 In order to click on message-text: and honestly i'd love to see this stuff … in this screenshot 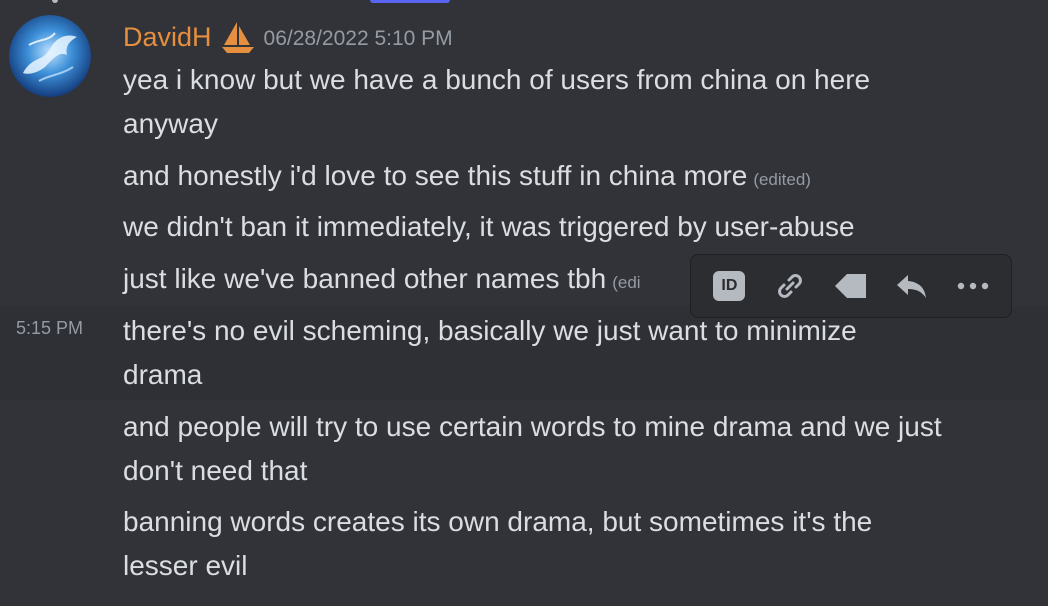, I will do `click(435, 175)`.